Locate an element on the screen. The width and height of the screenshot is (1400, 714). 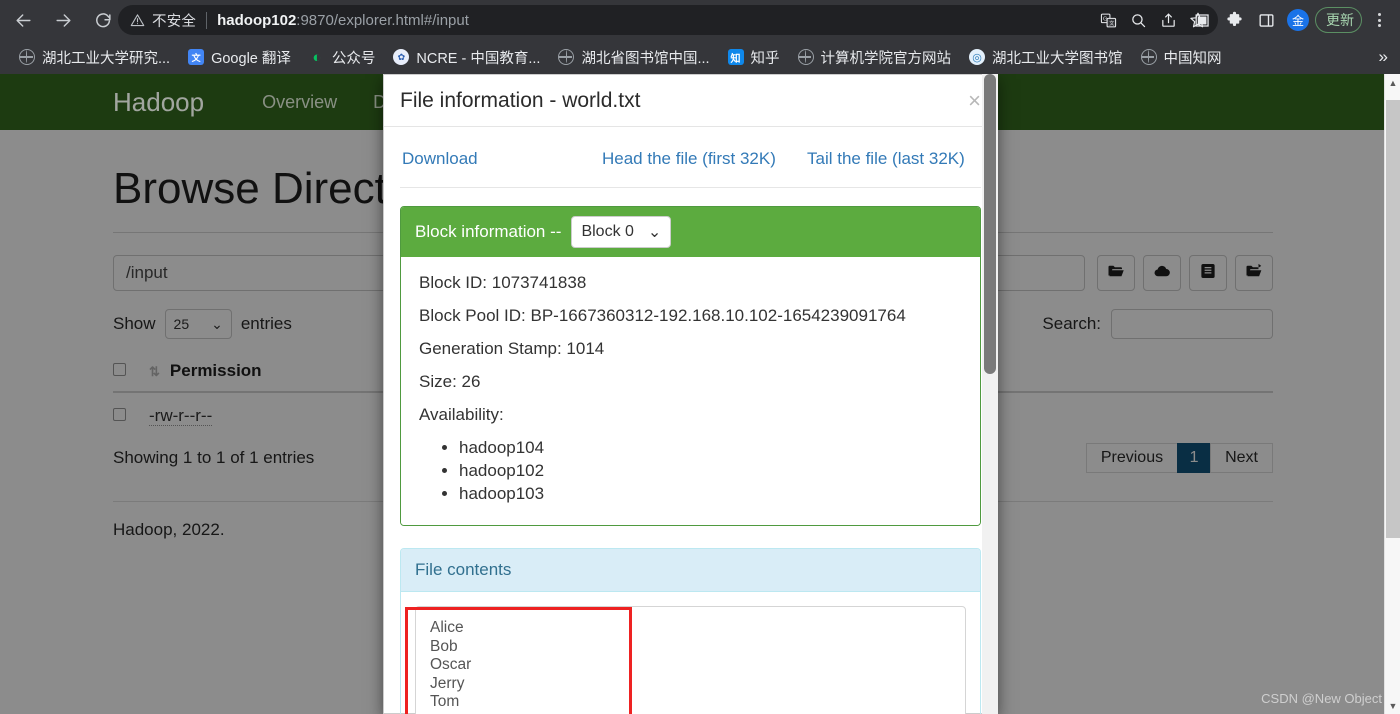
update-button: 更新 is located at coordinates (1338, 20).